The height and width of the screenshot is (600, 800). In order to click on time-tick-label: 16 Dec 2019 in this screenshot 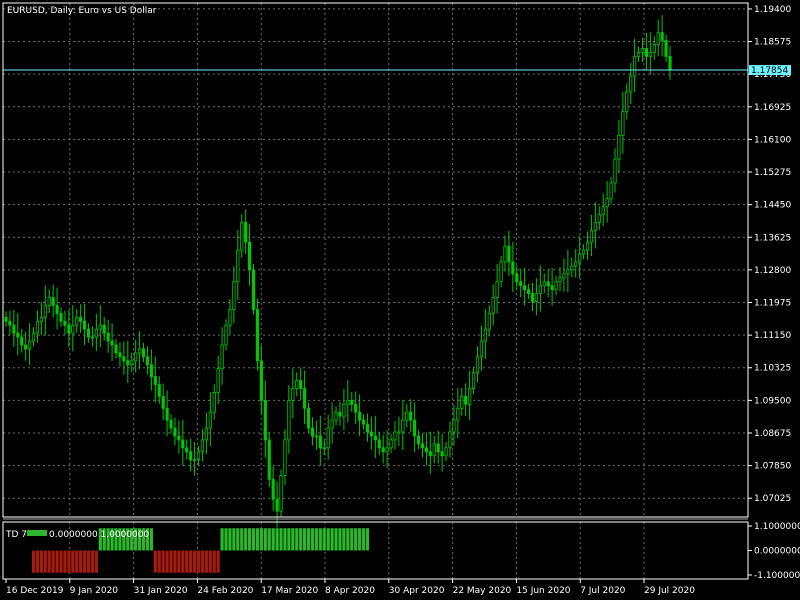, I will do `click(35, 591)`.